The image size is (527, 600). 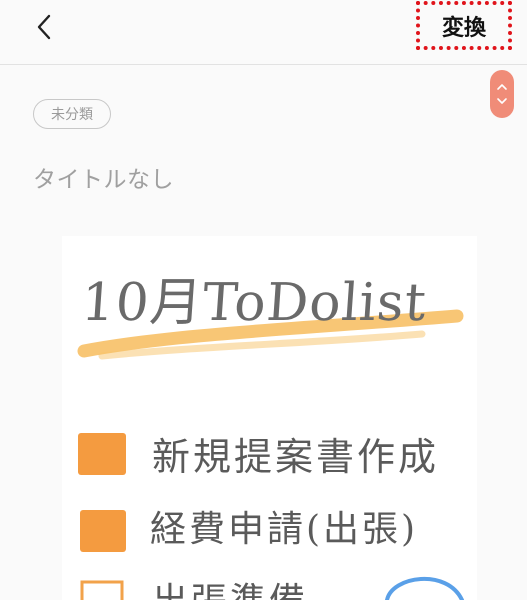 I want to click on back-button, so click(x=45, y=27).